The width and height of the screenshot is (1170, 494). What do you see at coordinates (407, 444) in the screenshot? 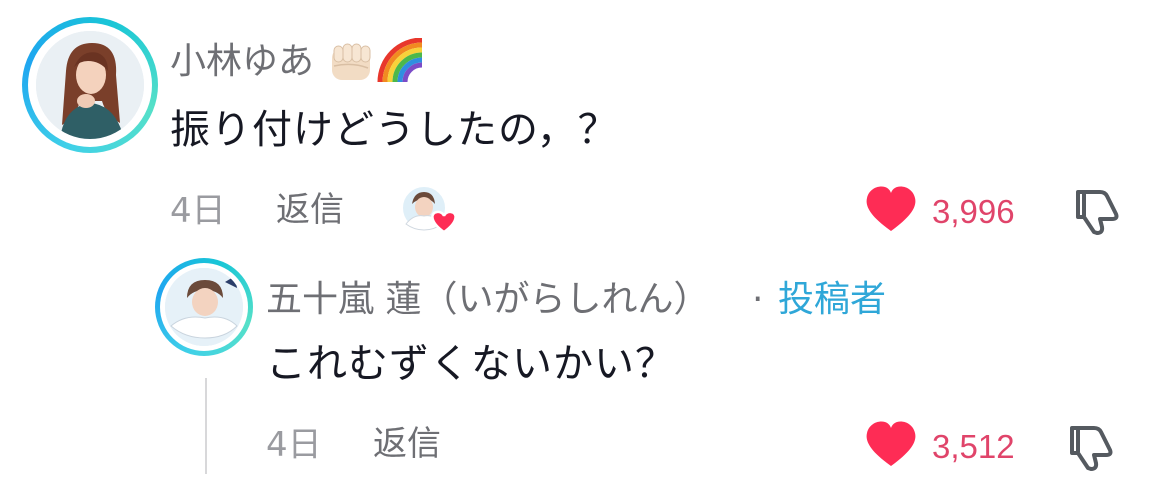
I see `reply-reply-button: 返信` at bounding box center [407, 444].